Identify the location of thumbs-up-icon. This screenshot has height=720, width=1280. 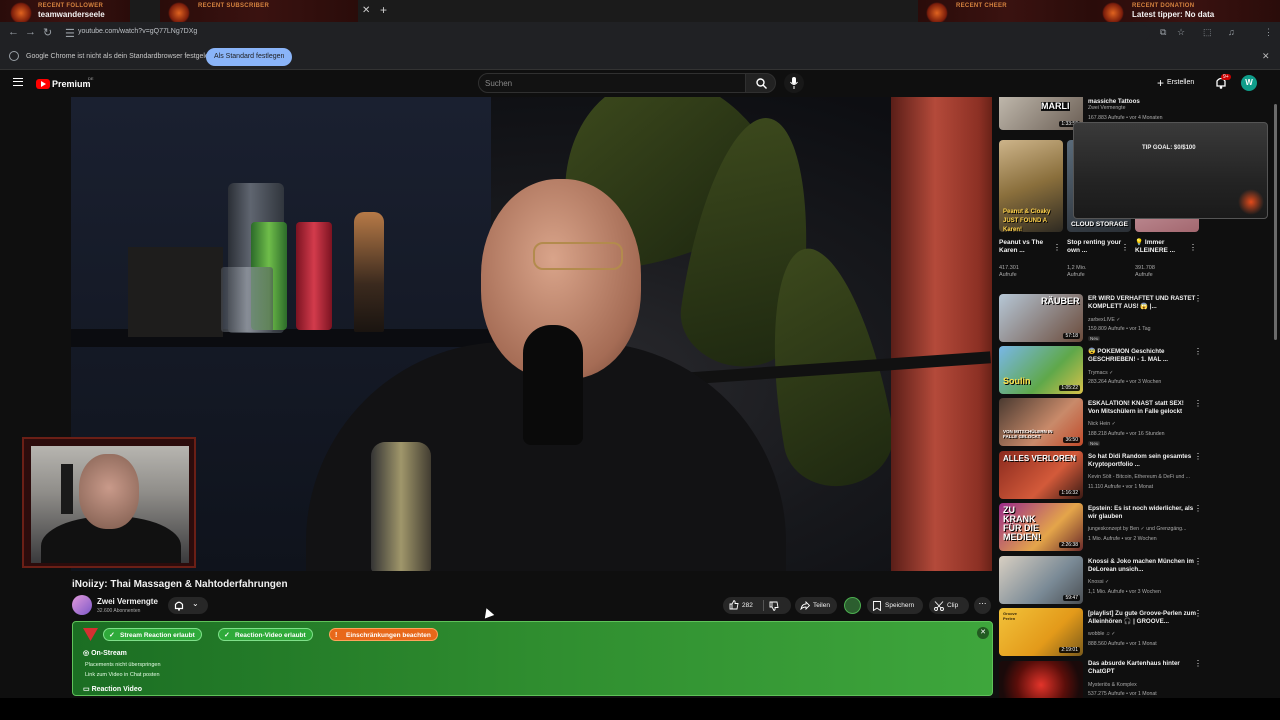
(734, 605).